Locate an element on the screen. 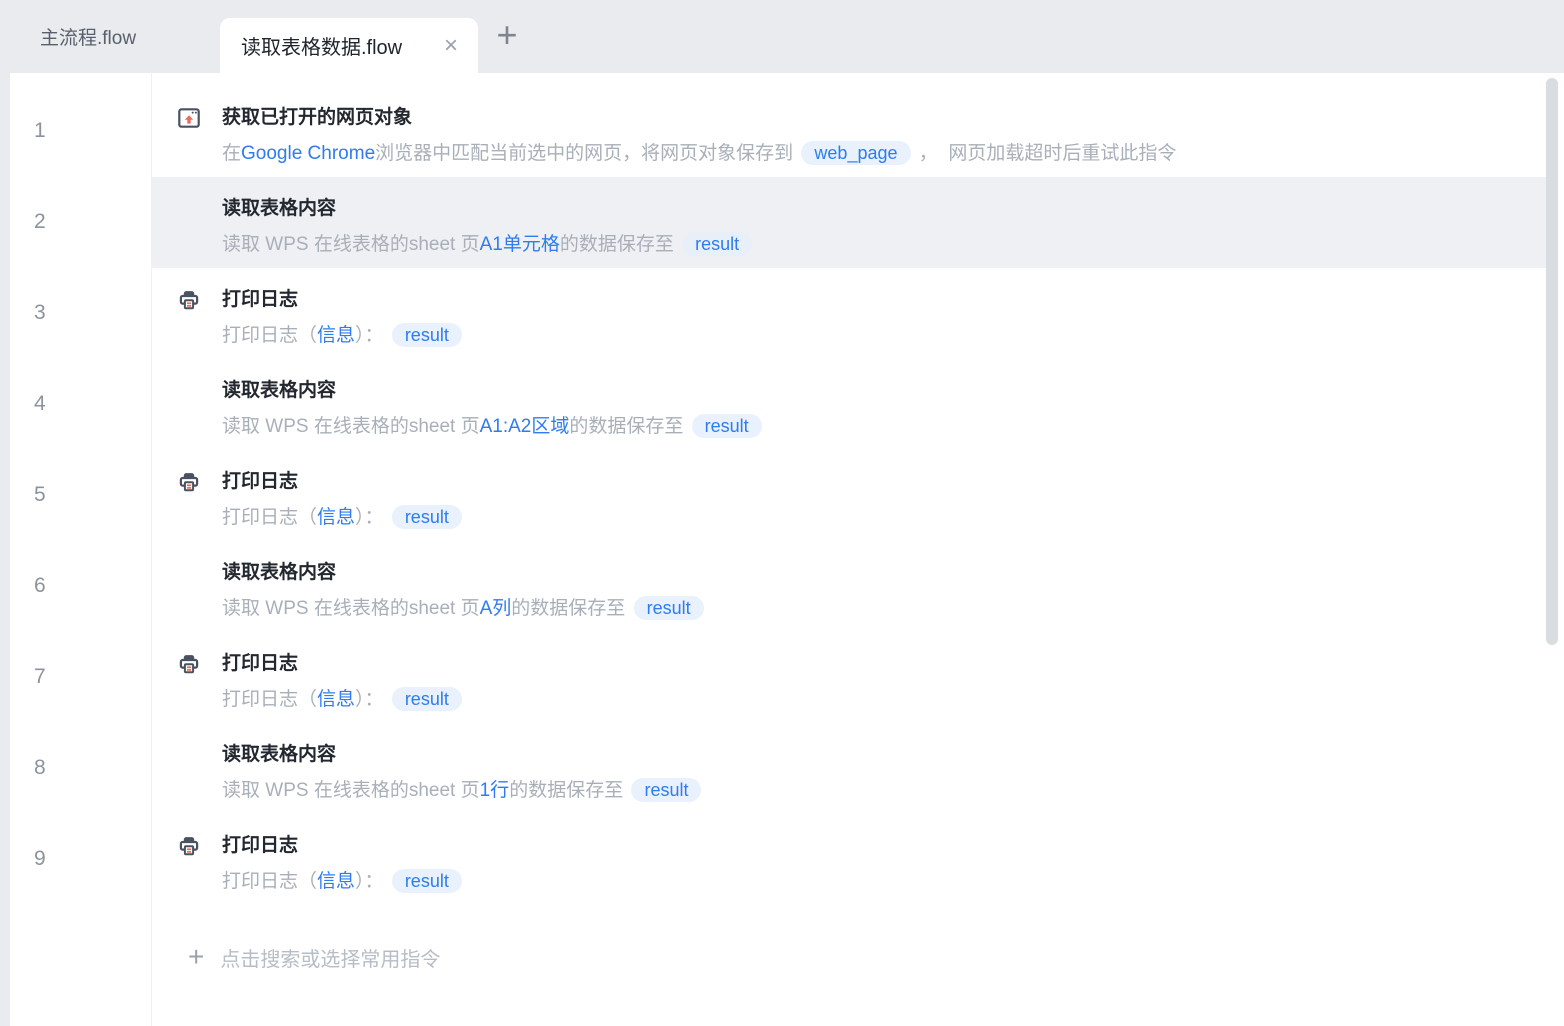  step-number: 8 is located at coordinates (40, 767).